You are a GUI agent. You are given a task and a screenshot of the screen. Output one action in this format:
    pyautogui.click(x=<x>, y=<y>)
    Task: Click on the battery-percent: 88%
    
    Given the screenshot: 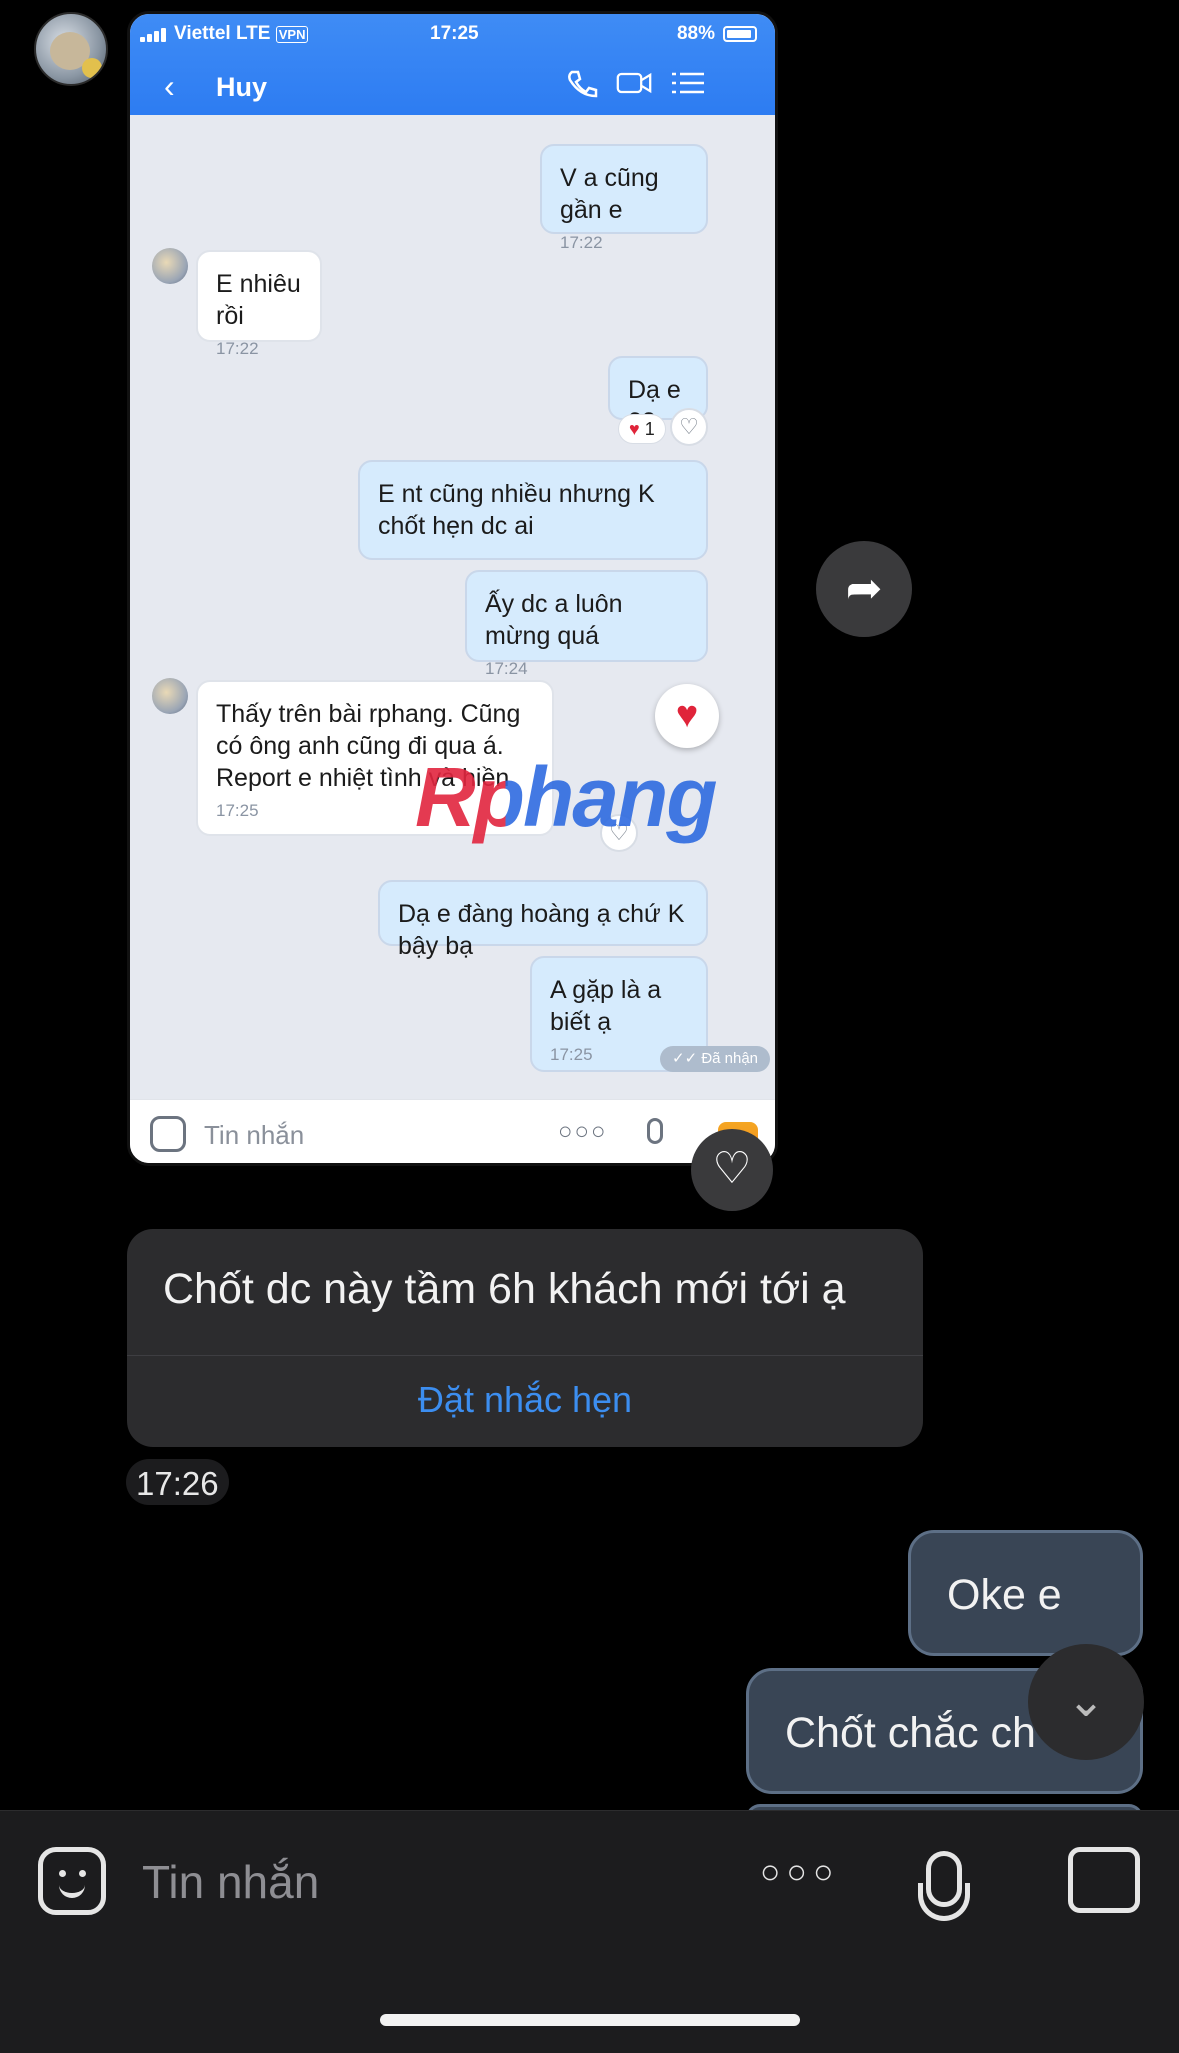 What is the action you would take?
    pyautogui.click(x=695, y=33)
    